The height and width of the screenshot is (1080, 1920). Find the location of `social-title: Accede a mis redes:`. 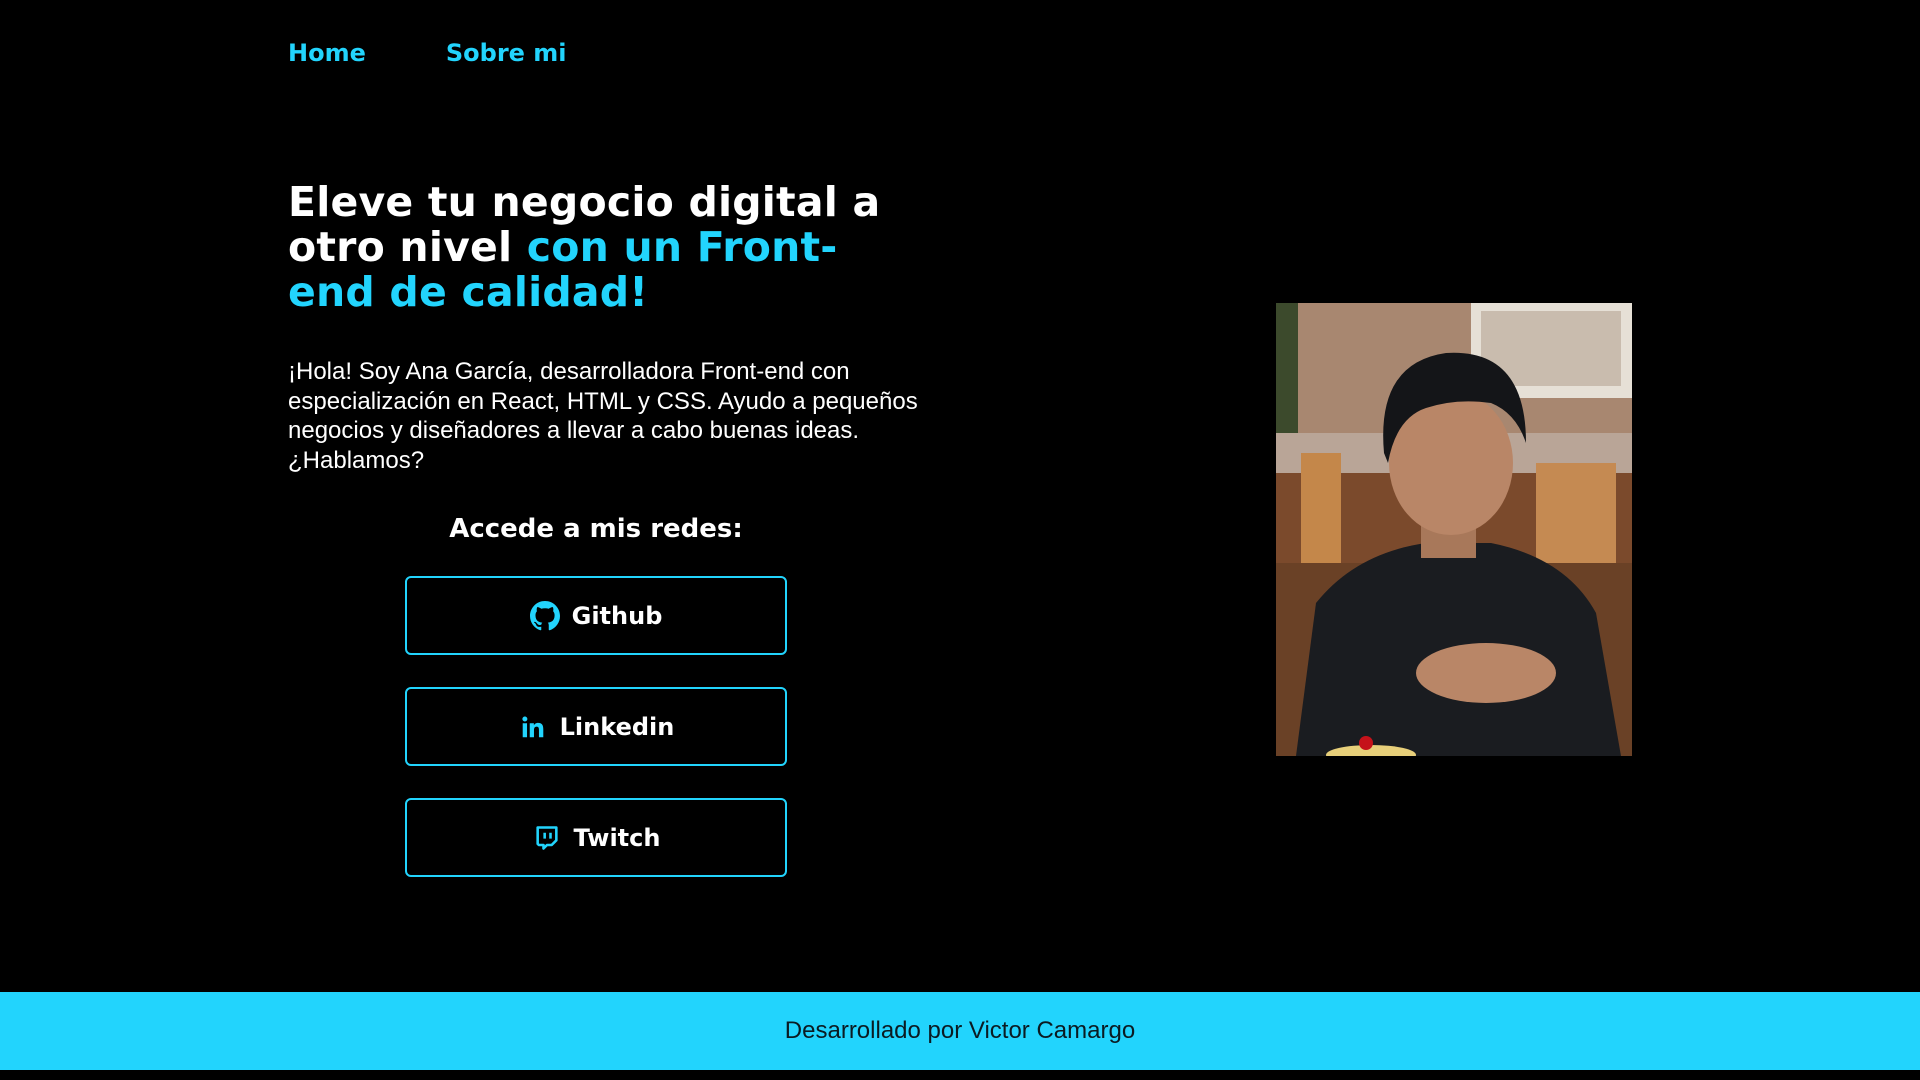

social-title: Accede a mis redes: is located at coordinates (596, 529).